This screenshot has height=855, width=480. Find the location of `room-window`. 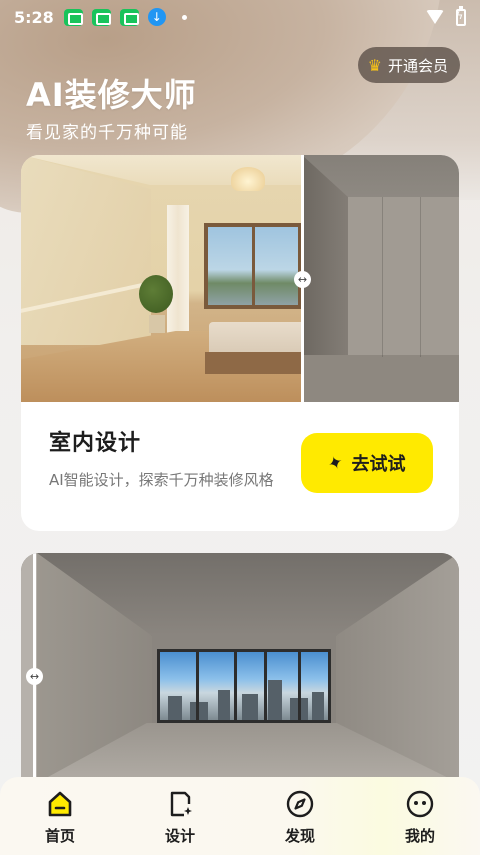

room-window is located at coordinates (253, 266).